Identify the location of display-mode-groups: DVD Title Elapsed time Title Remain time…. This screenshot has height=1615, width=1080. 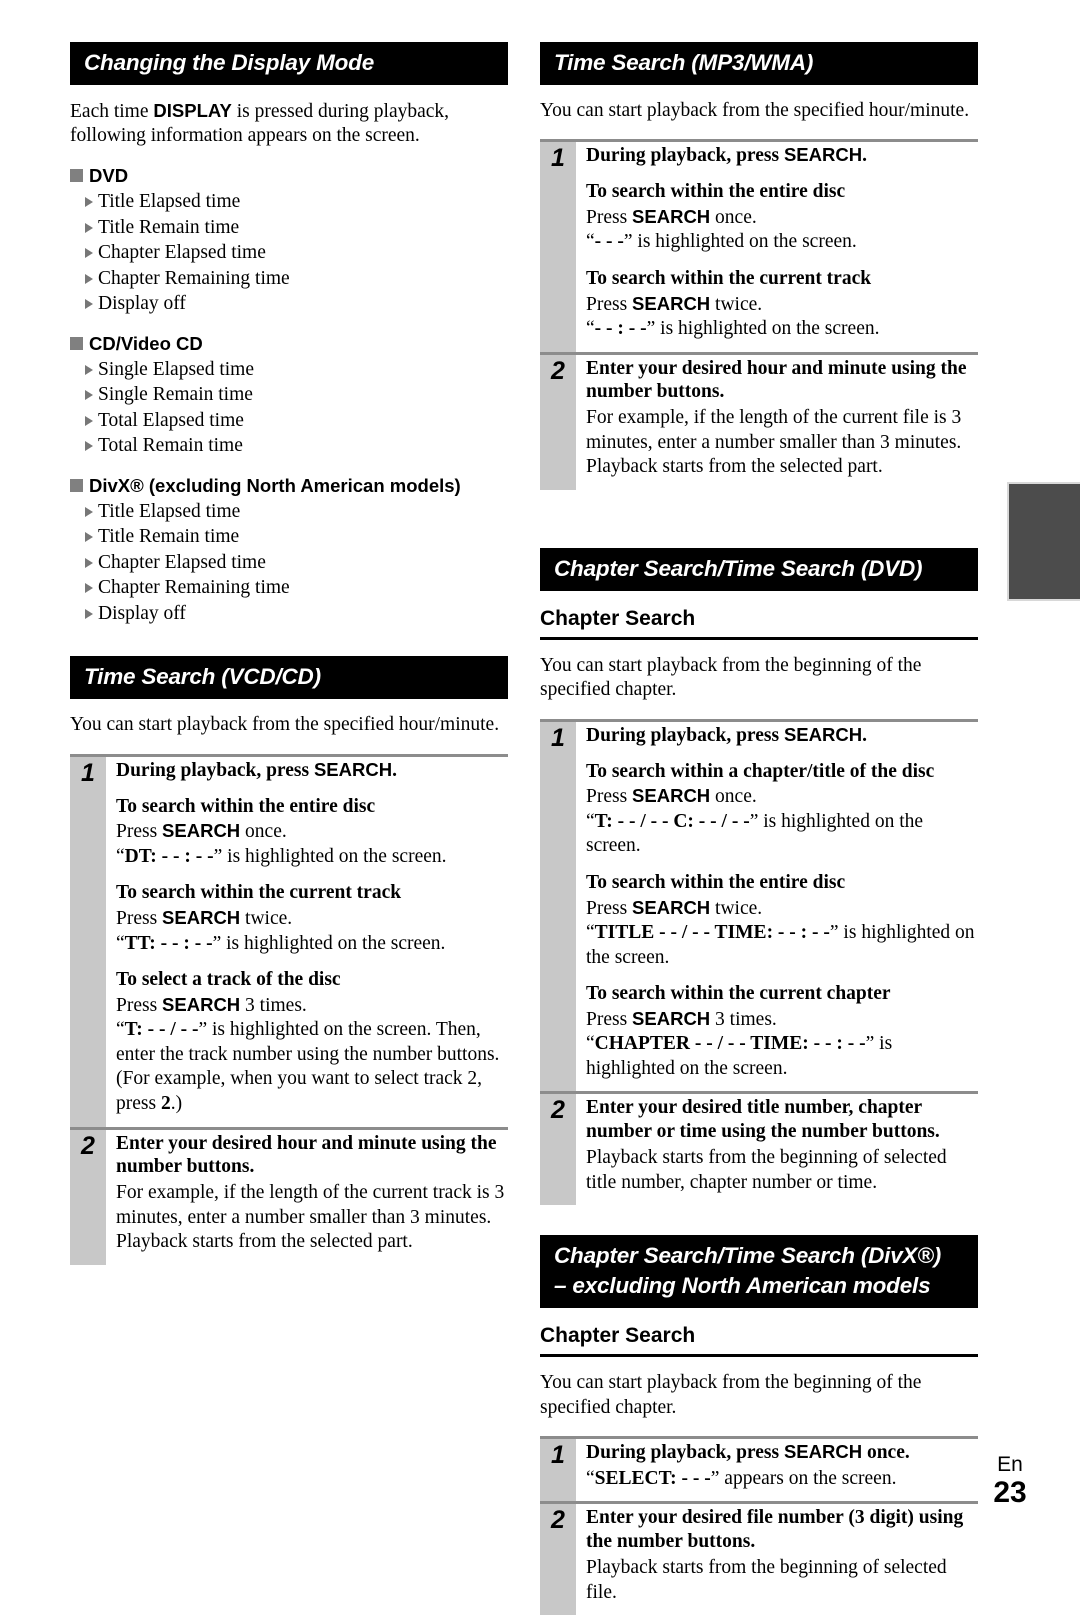
(289, 395).